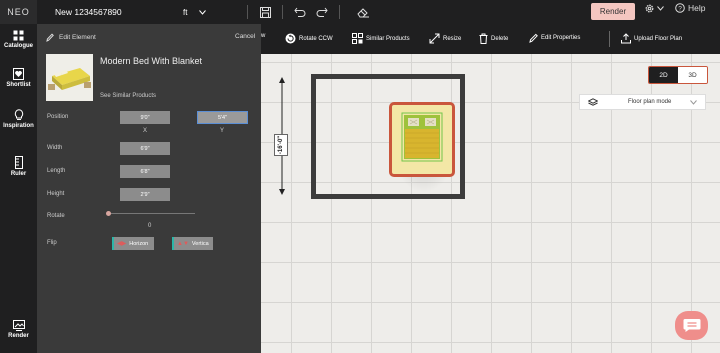 Image resolution: width=720 pixels, height=353 pixels. I want to click on save-icon, so click(265, 12).